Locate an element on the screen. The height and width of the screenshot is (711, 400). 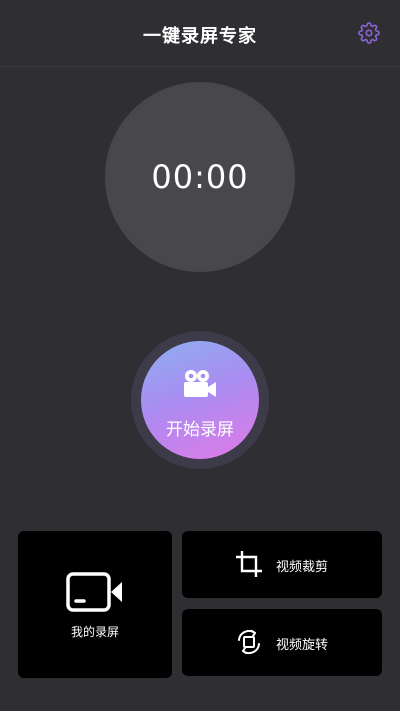
timer-text: 00:00 is located at coordinates (200, 177).